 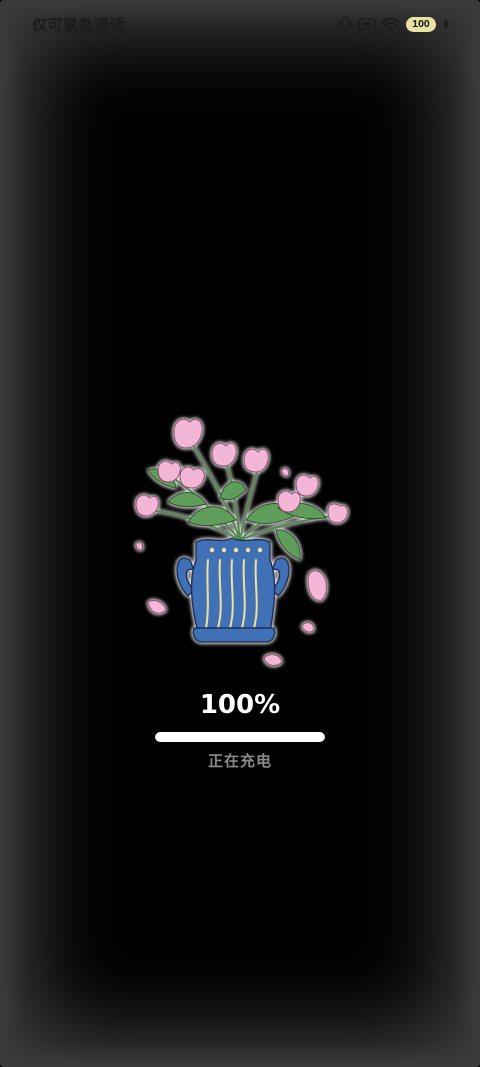 What do you see at coordinates (79, 24) in the screenshot?
I see `carrier-text: 仅可紧急通话` at bounding box center [79, 24].